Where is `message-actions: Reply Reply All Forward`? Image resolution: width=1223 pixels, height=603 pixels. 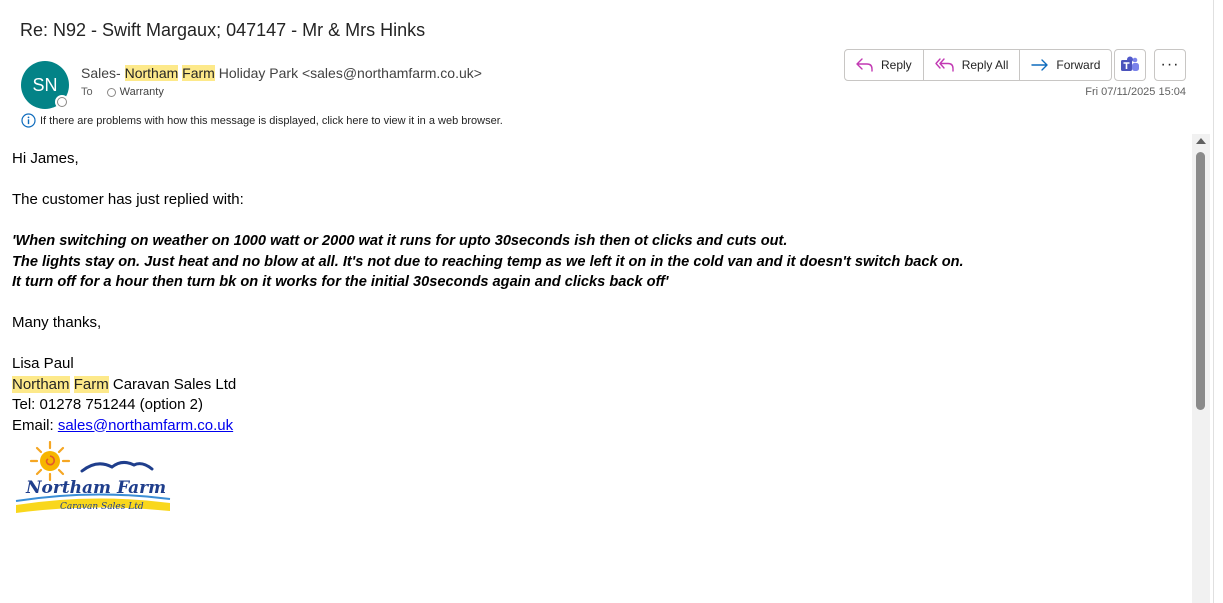
message-actions: Reply Reply All Forward is located at coordinates (978, 65).